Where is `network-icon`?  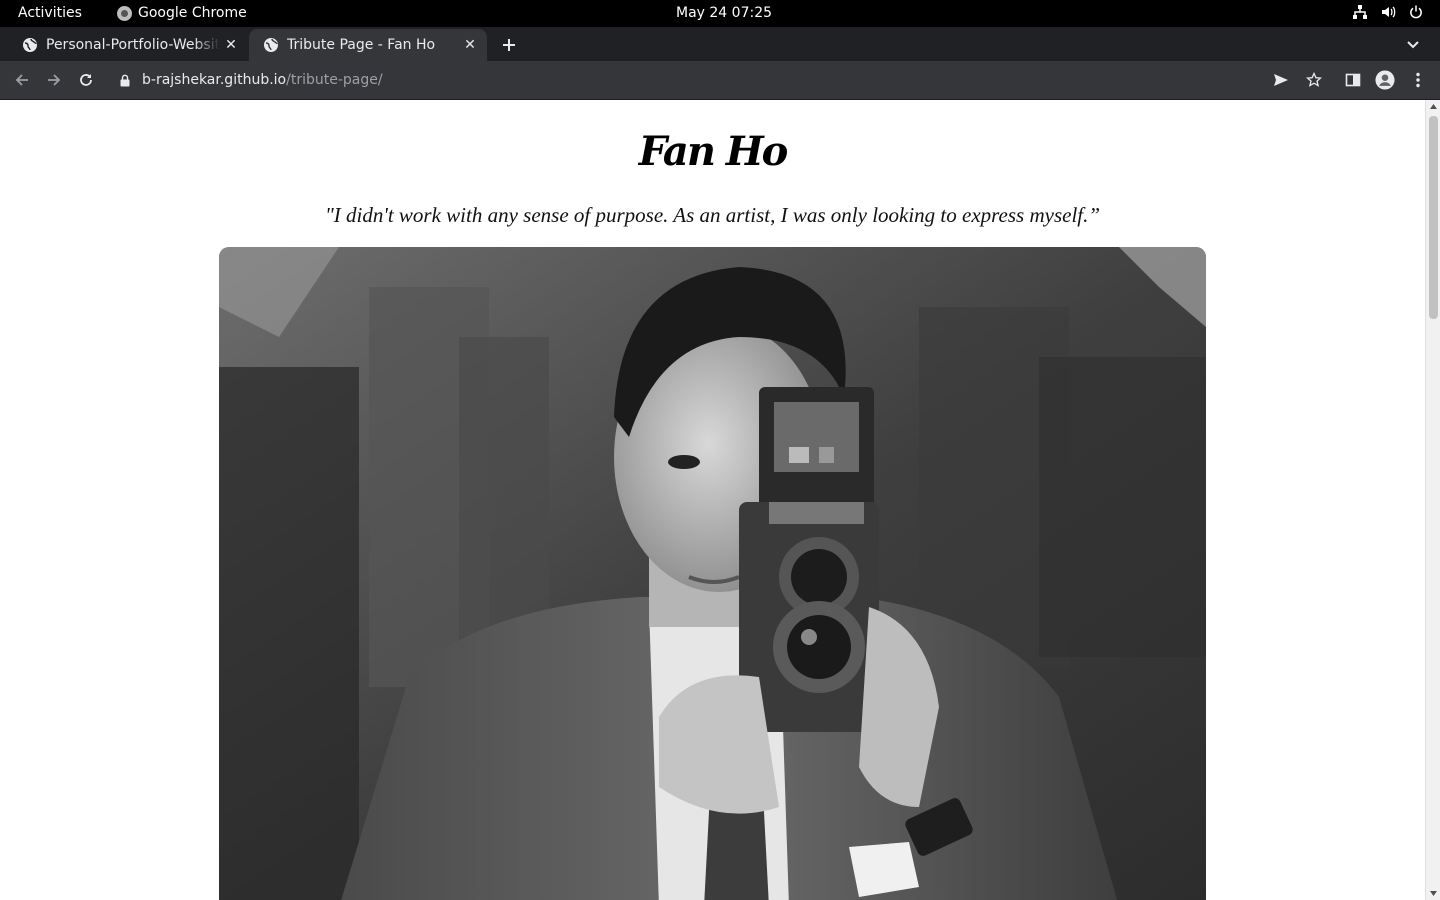 network-icon is located at coordinates (1360, 12).